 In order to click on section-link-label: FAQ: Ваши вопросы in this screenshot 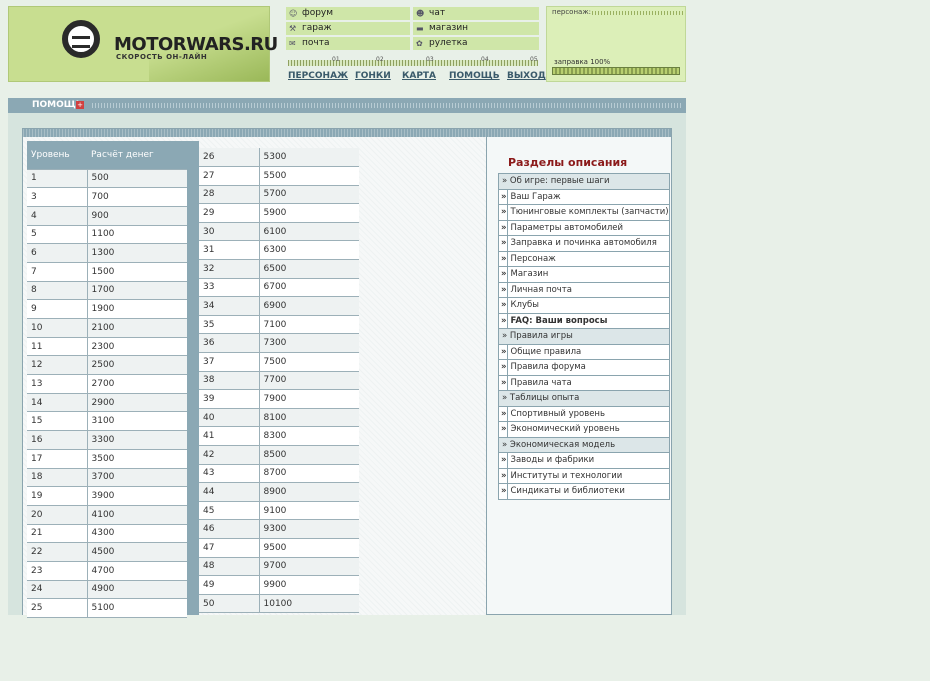, I will do `click(588, 320)`.